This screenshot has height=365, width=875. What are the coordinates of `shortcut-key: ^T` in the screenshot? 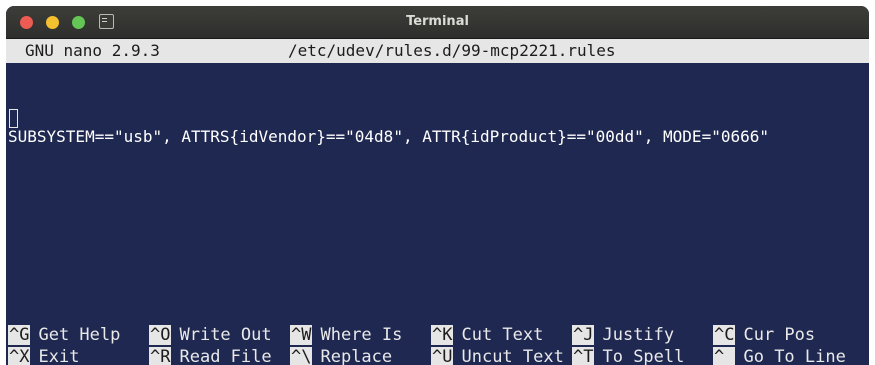 It's located at (583, 356).